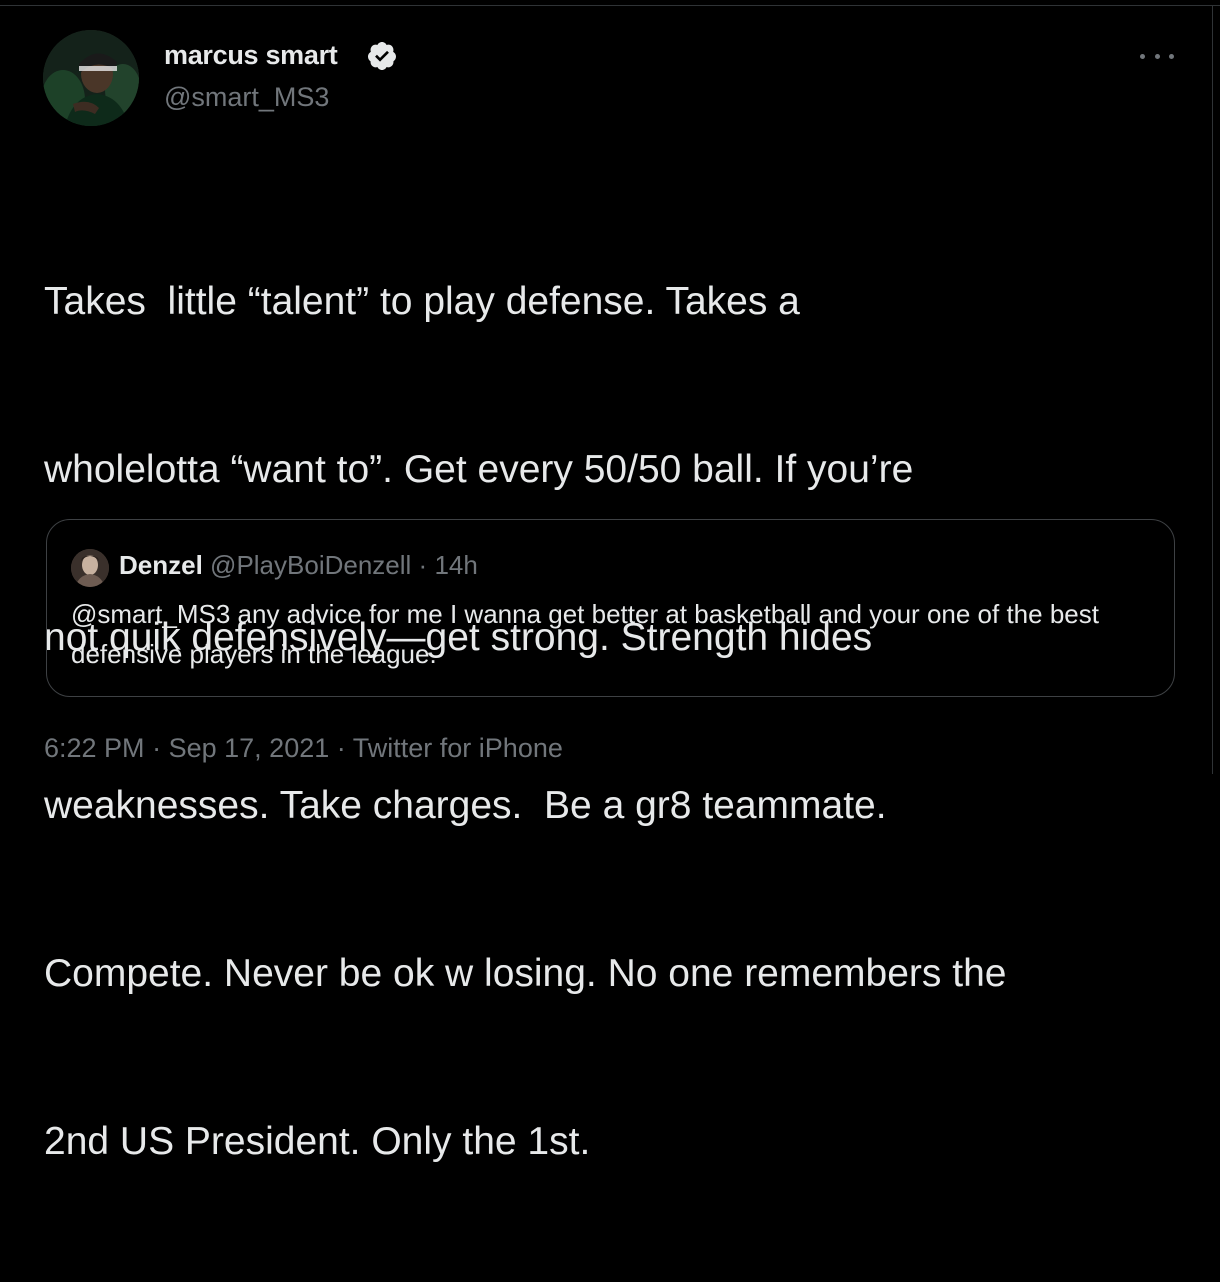 The image size is (1220, 1282). I want to click on quoted-header: Denzel @PlayBoiDenzell · 14h, so click(298, 565).